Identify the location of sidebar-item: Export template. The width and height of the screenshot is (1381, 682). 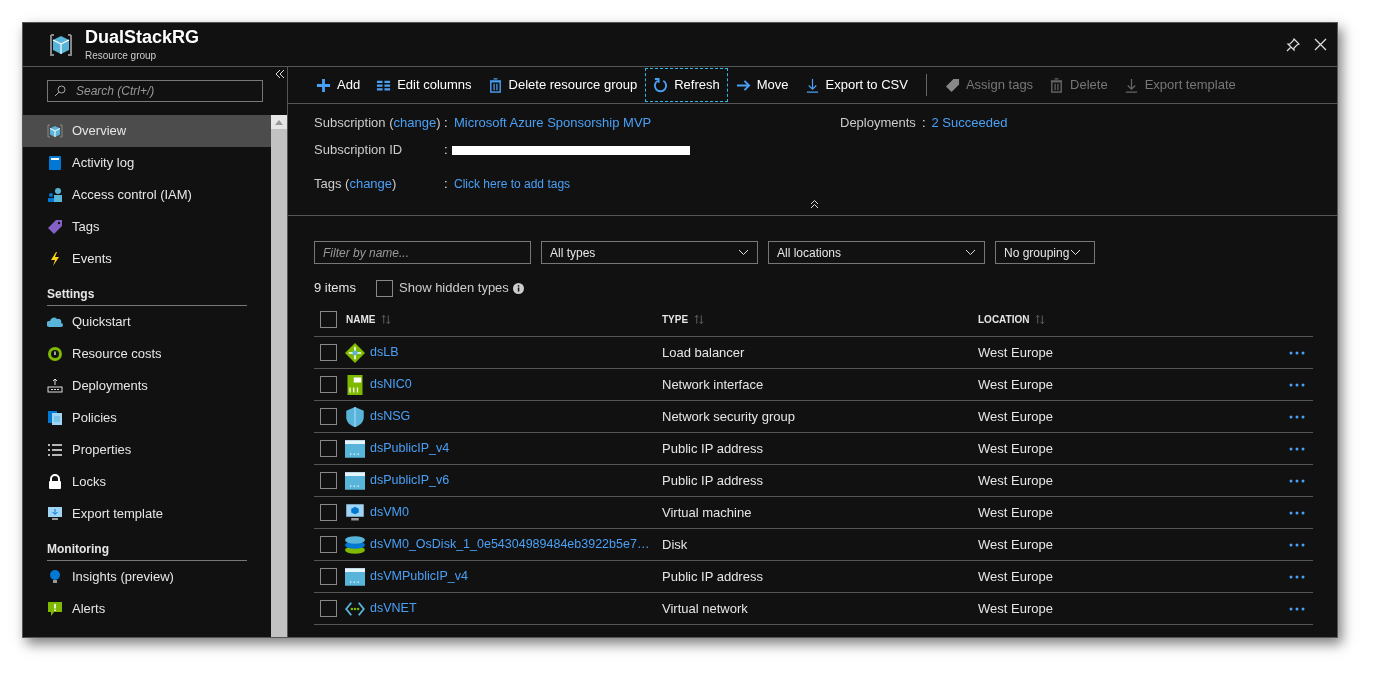
(147, 514).